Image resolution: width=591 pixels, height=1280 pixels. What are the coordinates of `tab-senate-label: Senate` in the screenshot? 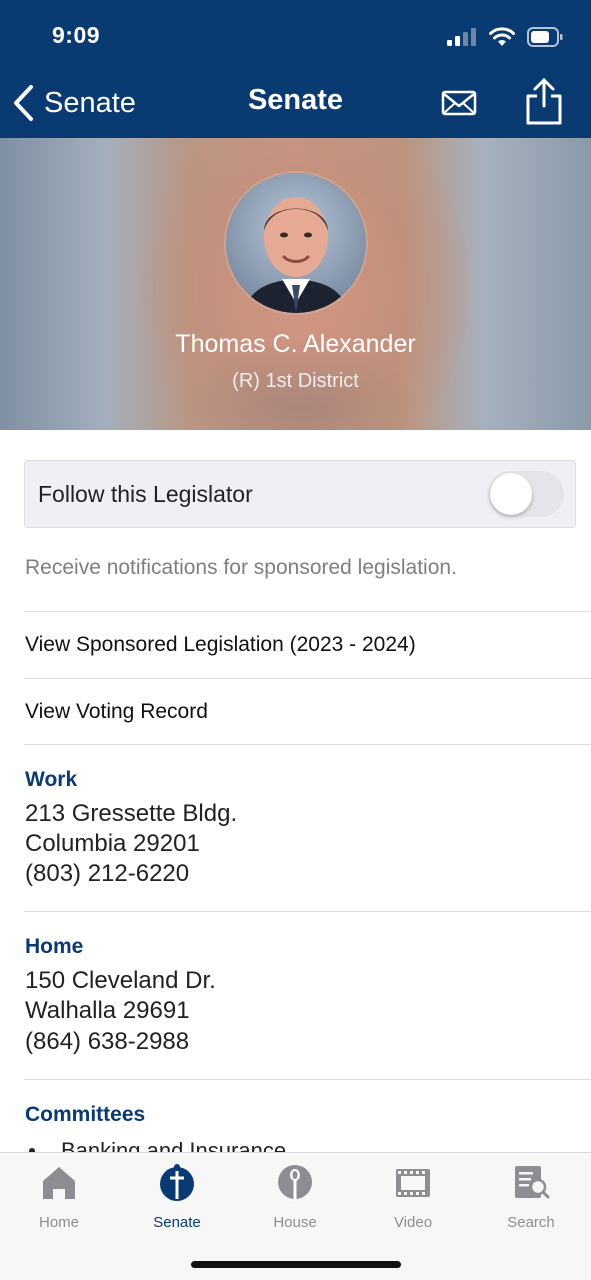 It's located at (177, 1222).